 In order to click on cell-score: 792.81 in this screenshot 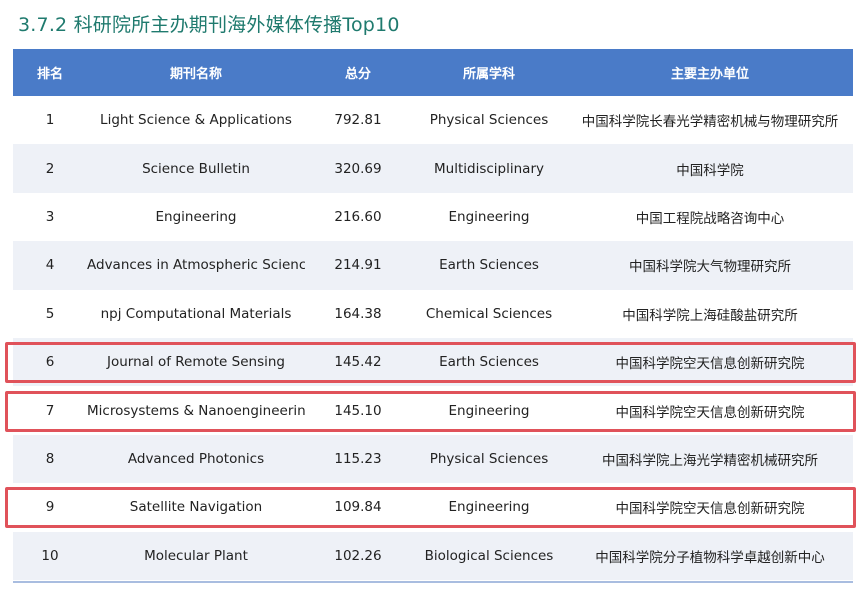, I will do `click(358, 120)`.